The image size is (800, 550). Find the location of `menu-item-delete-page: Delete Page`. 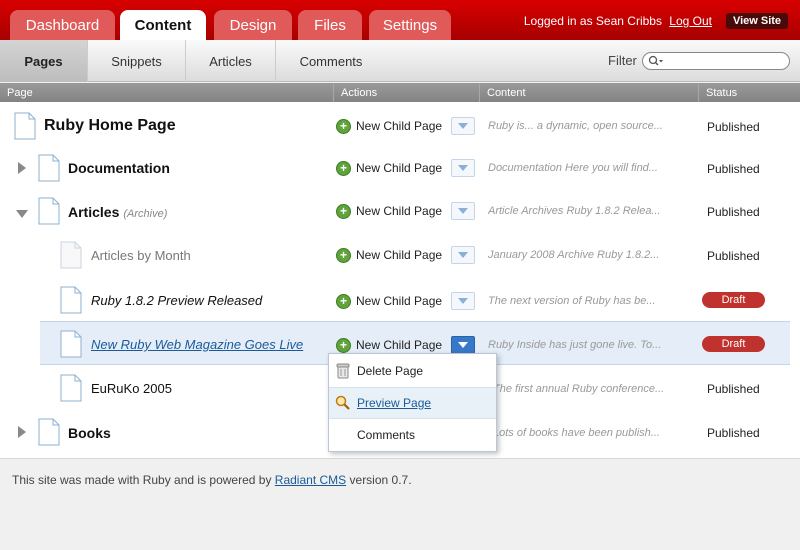

menu-item-delete-page: Delete Page is located at coordinates (412, 371).